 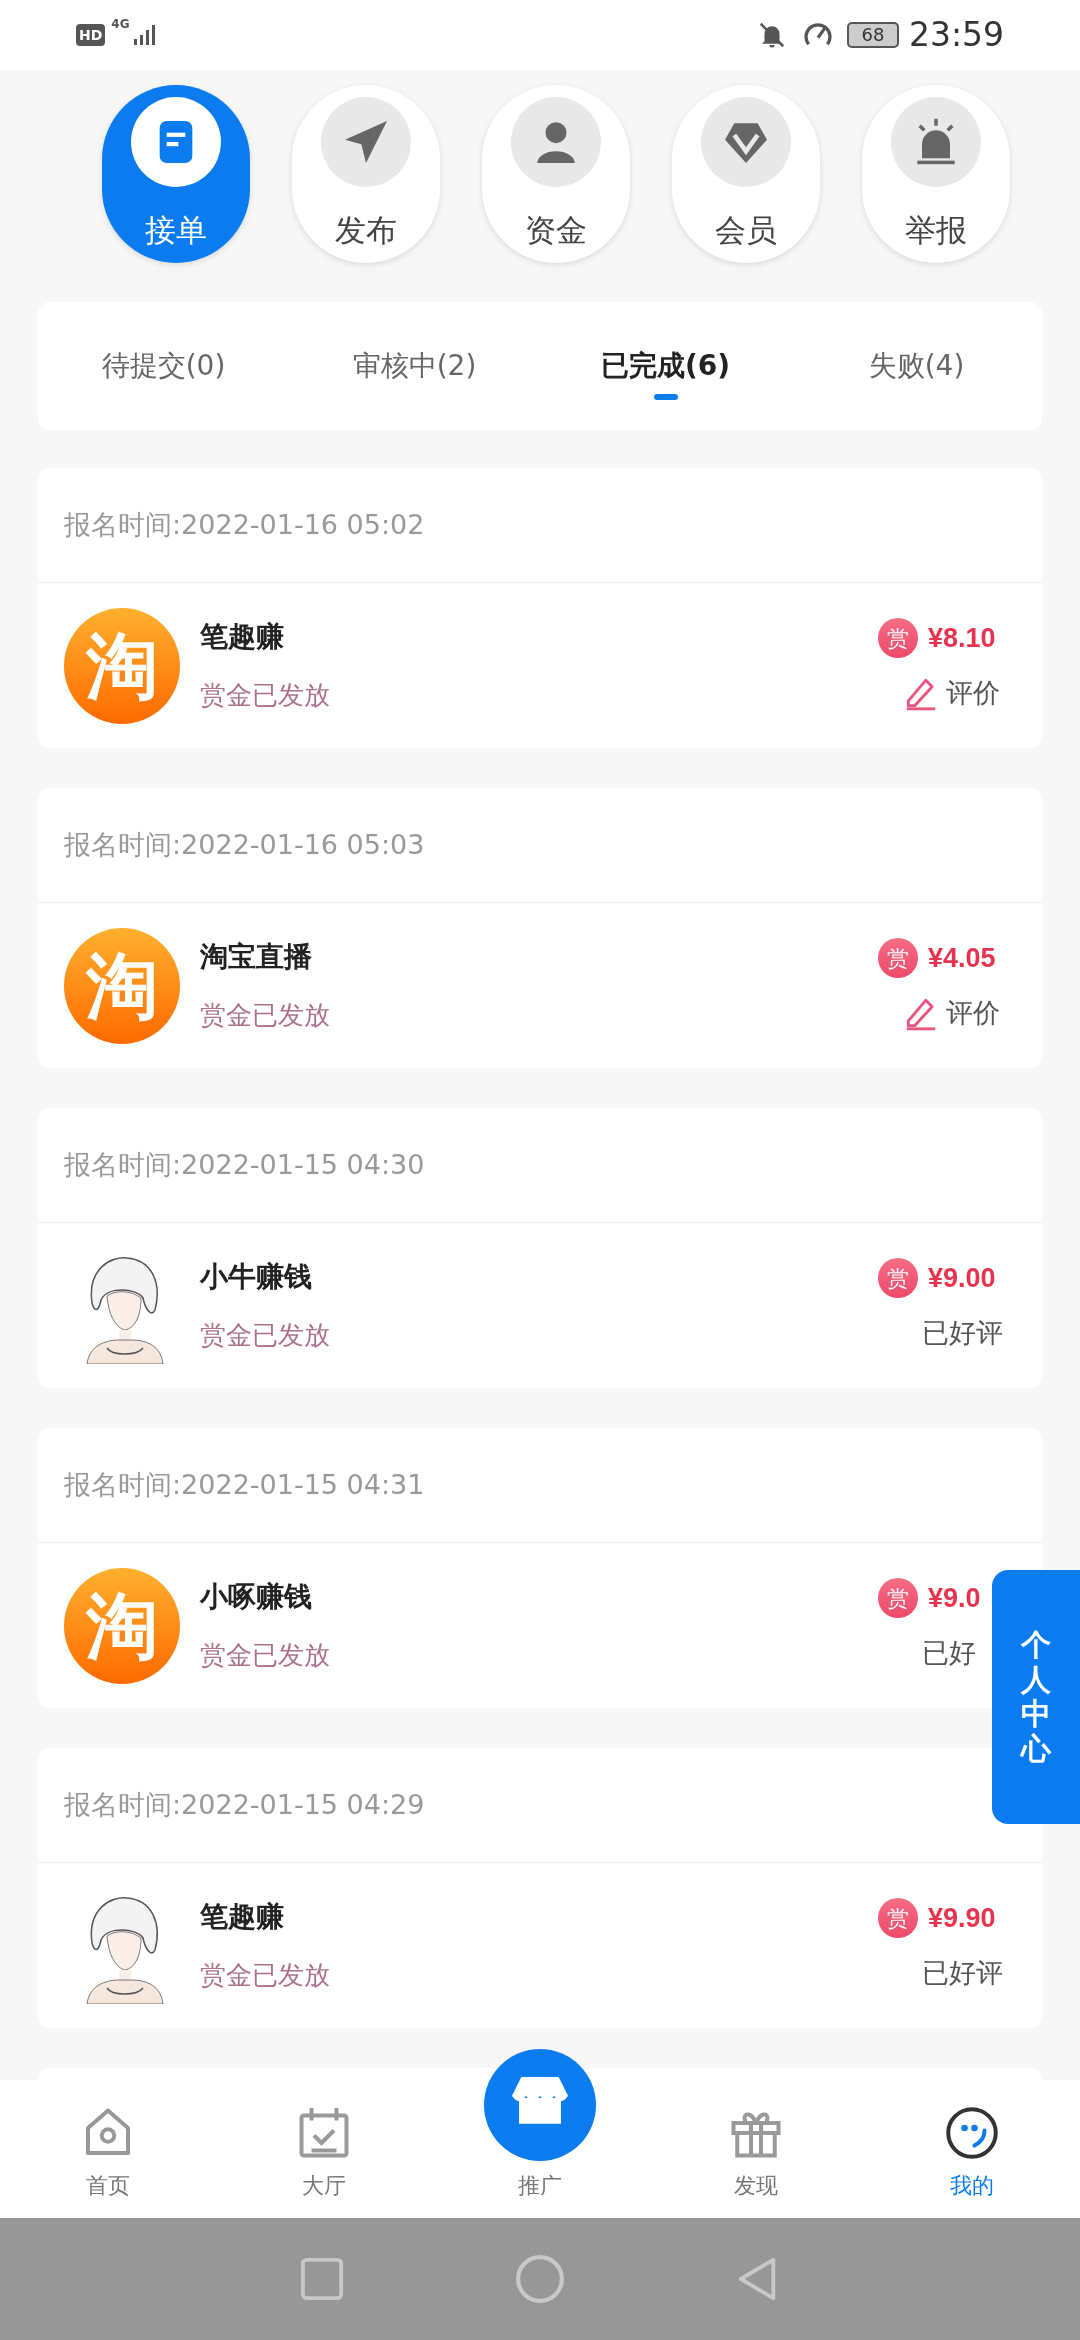 I want to click on task-name: 小牛赚钱, so click(x=256, y=1277).